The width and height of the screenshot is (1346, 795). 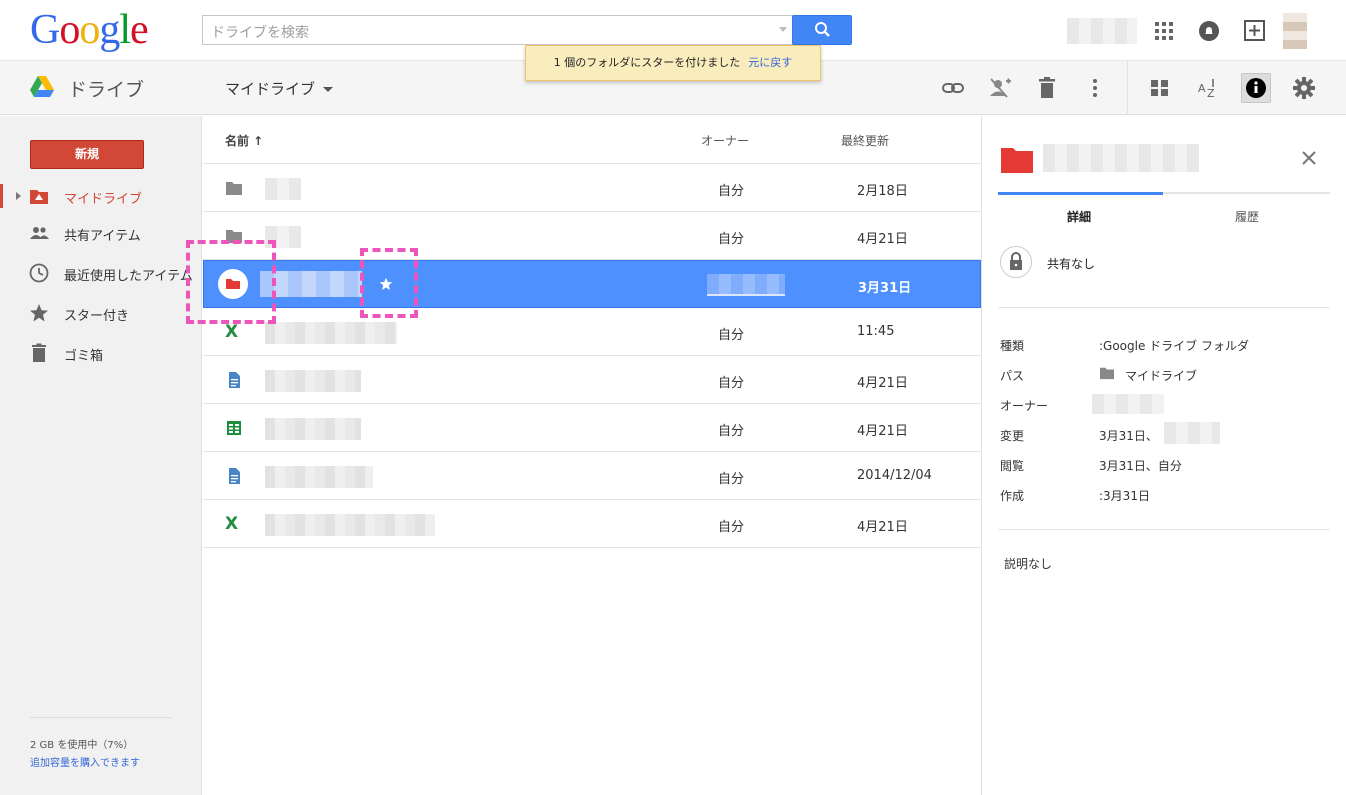 I want to click on delete-icon, so click(x=1047, y=88).